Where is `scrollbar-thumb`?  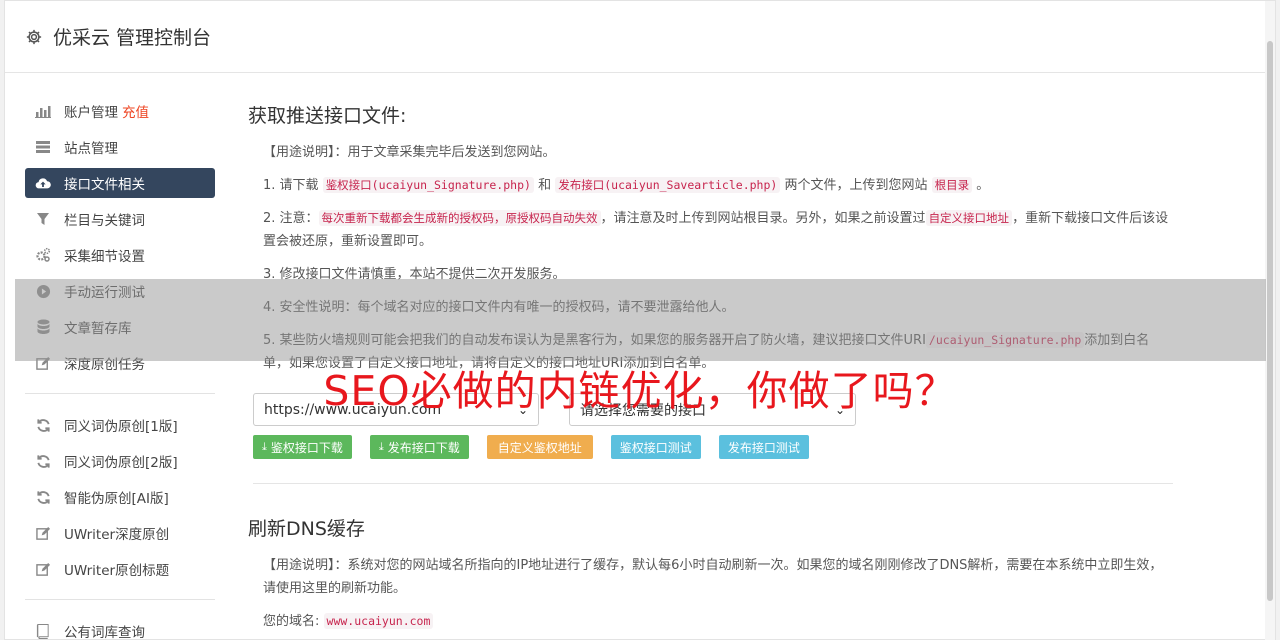 scrollbar-thumb is located at coordinates (1270, 321).